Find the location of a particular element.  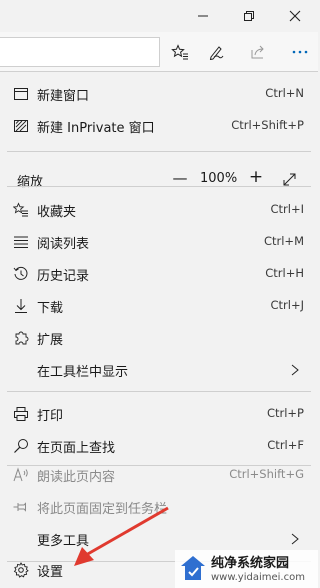

inprivate-window-icon is located at coordinates (21, 126).